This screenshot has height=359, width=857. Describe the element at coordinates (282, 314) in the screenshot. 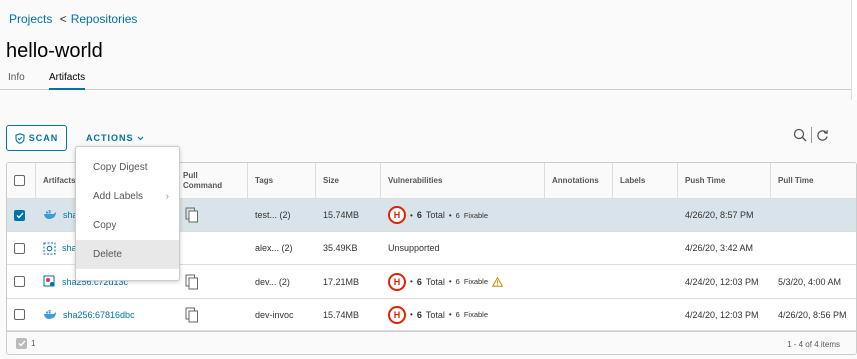

I see `tags-cell: dev-invoc` at that location.